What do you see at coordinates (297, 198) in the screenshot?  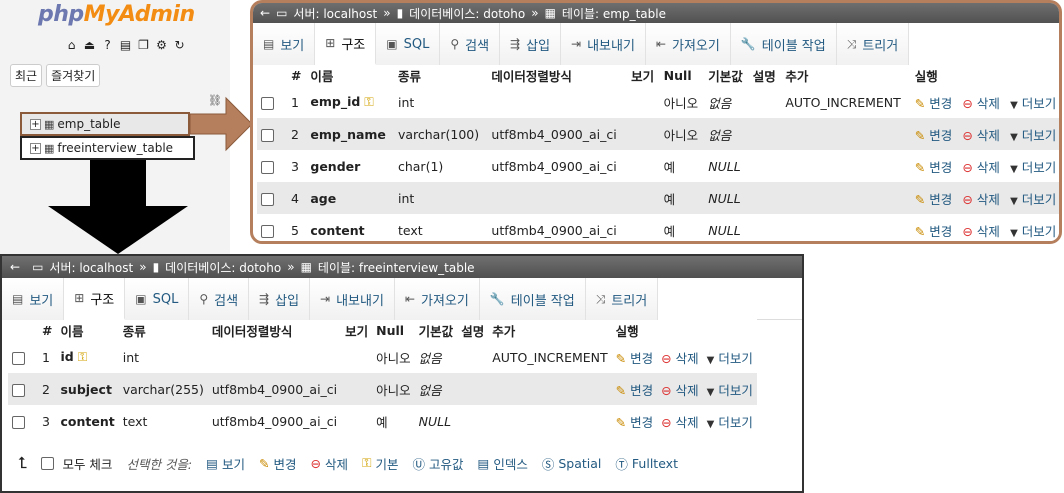 I see `row-number: 4` at bounding box center [297, 198].